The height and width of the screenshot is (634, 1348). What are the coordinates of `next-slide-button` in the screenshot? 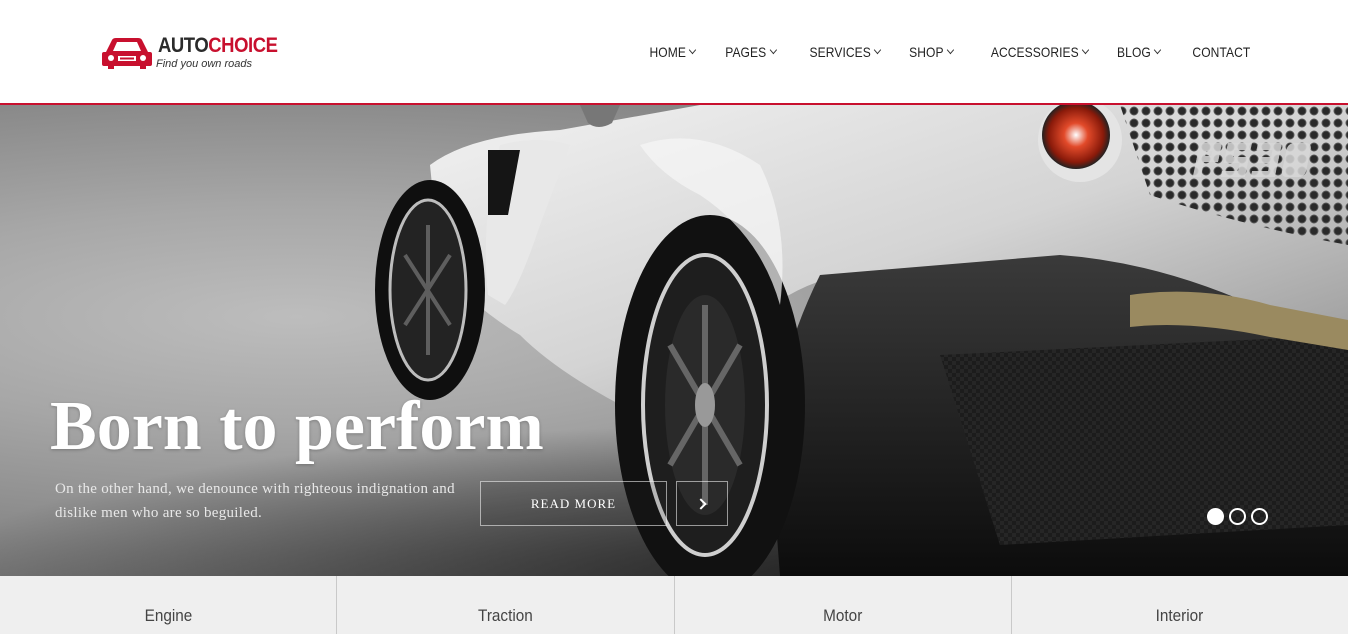 It's located at (702, 503).